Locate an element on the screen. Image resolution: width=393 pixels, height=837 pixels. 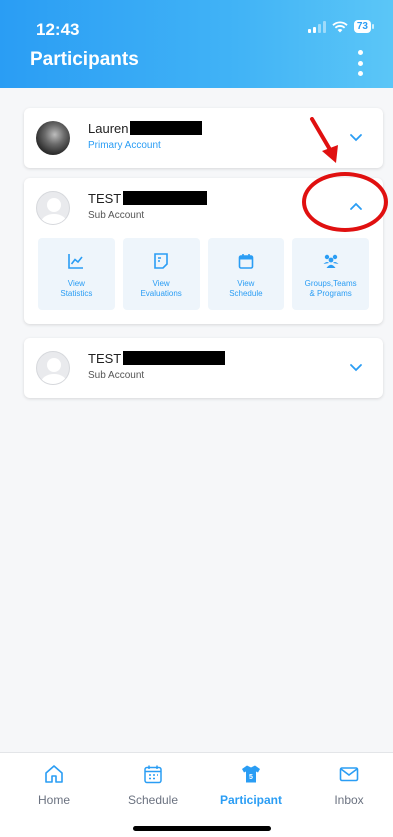
view-statistics-button: View Statistics is located at coordinates (76, 274).